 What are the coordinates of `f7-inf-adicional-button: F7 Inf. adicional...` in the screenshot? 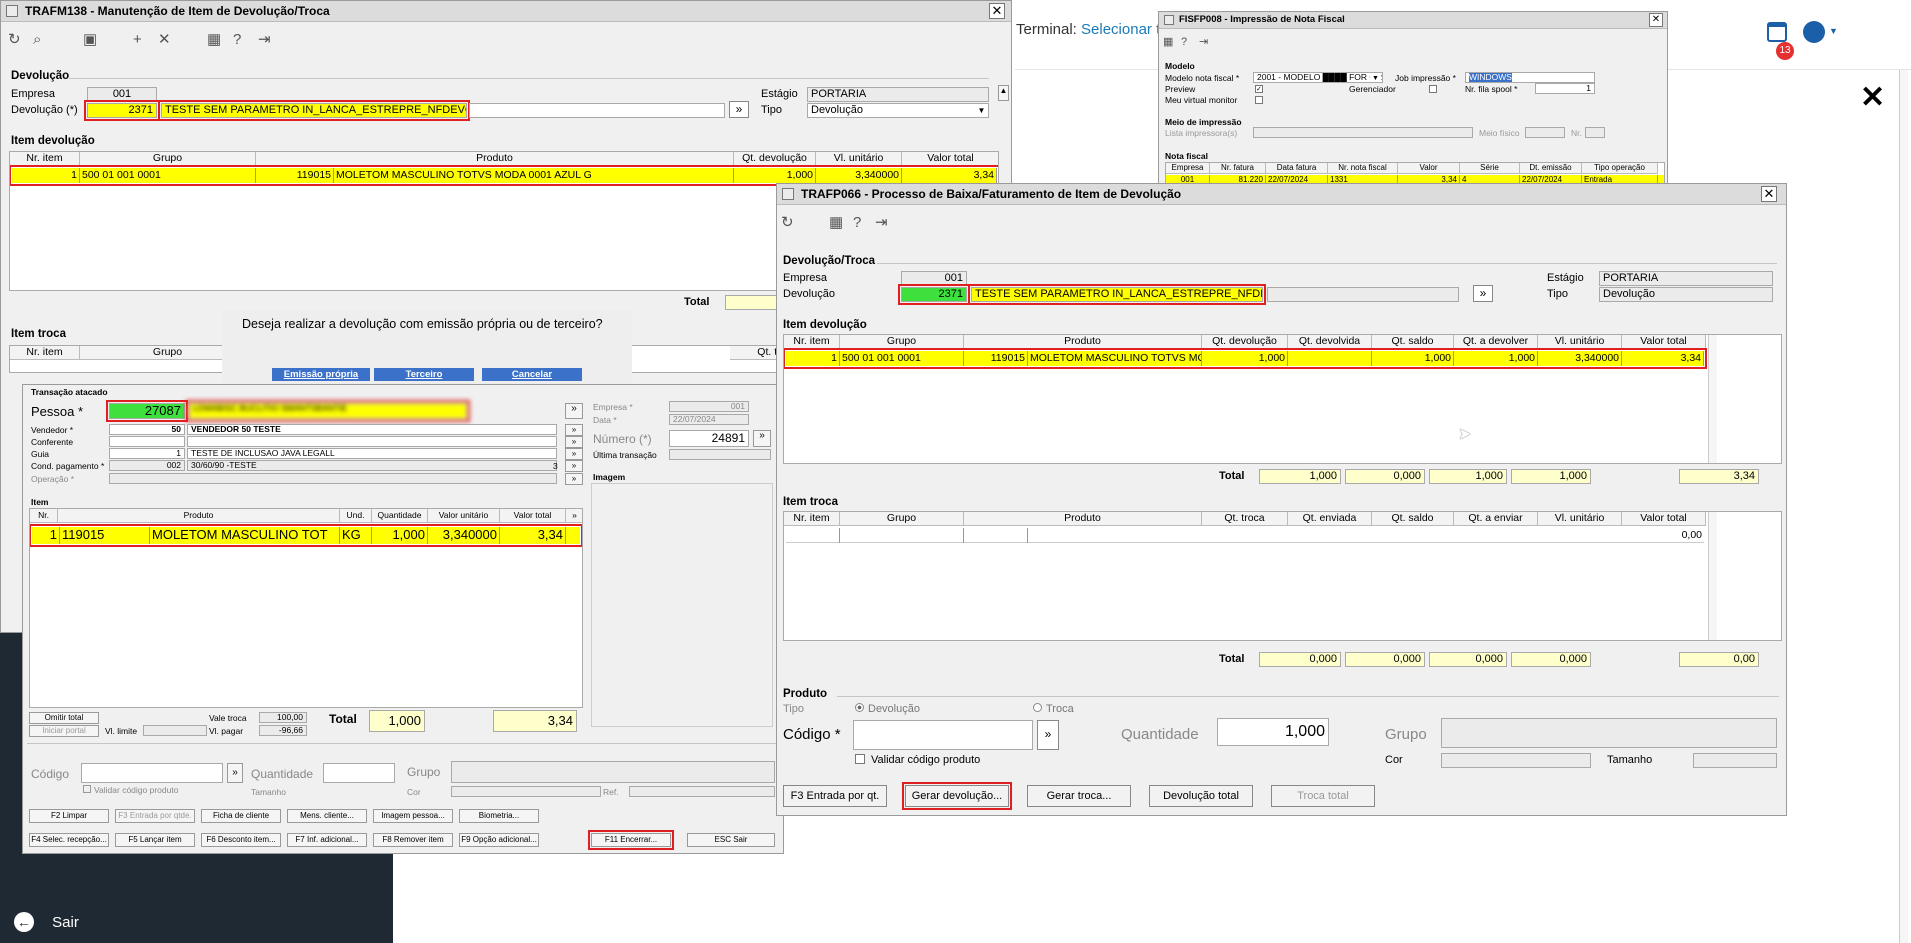 It's located at (327, 840).